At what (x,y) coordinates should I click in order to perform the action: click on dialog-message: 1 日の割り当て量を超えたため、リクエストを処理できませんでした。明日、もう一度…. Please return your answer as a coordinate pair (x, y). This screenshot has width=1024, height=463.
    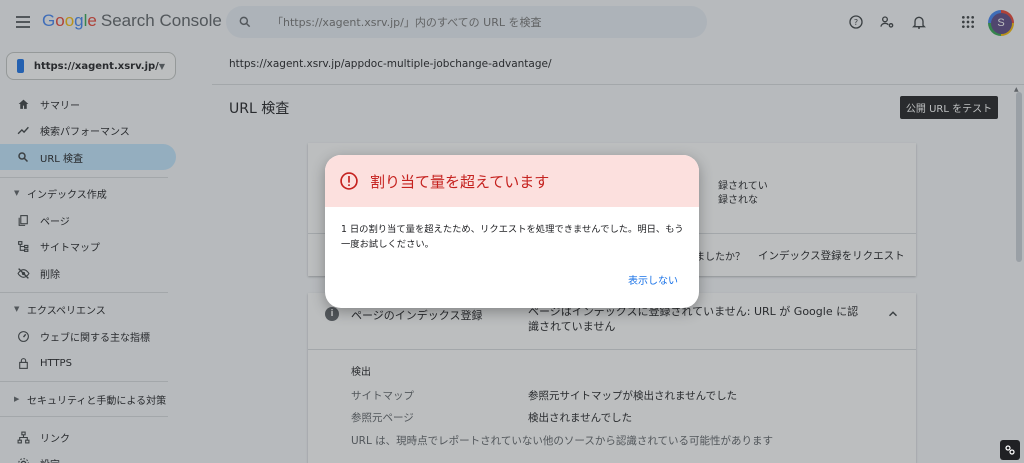
    Looking at the image, I should click on (512, 237).